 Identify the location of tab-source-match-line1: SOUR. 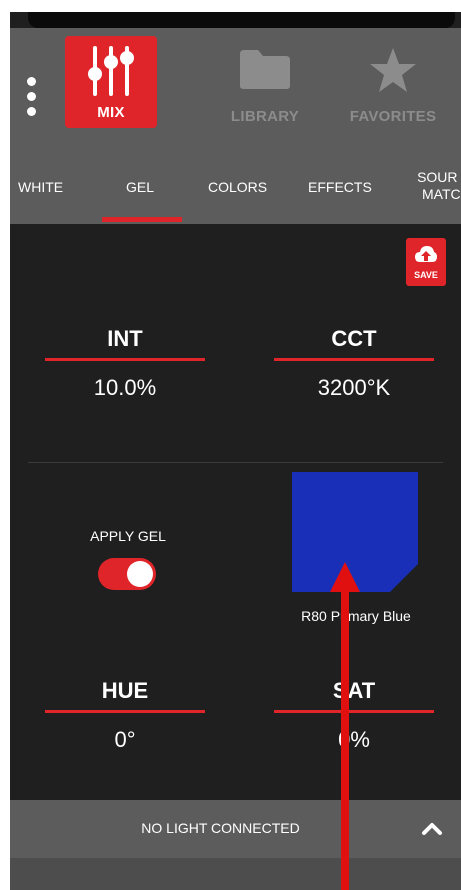
(437, 177).